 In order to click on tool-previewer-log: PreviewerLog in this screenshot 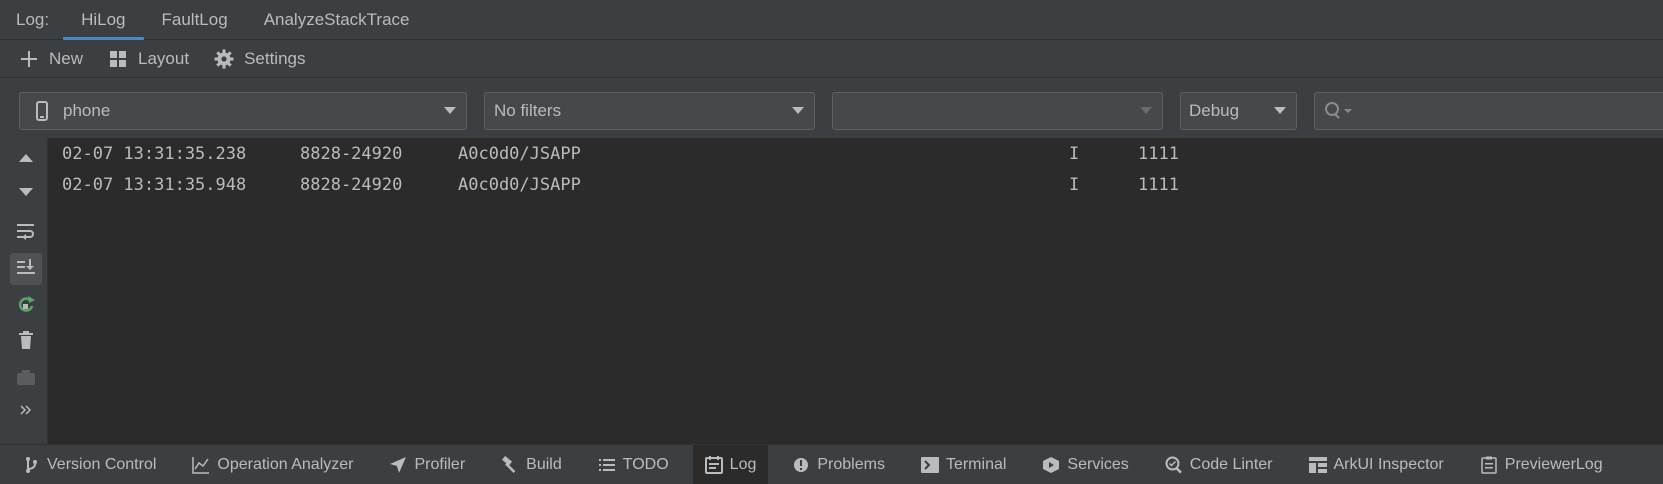, I will do `click(1541, 464)`.